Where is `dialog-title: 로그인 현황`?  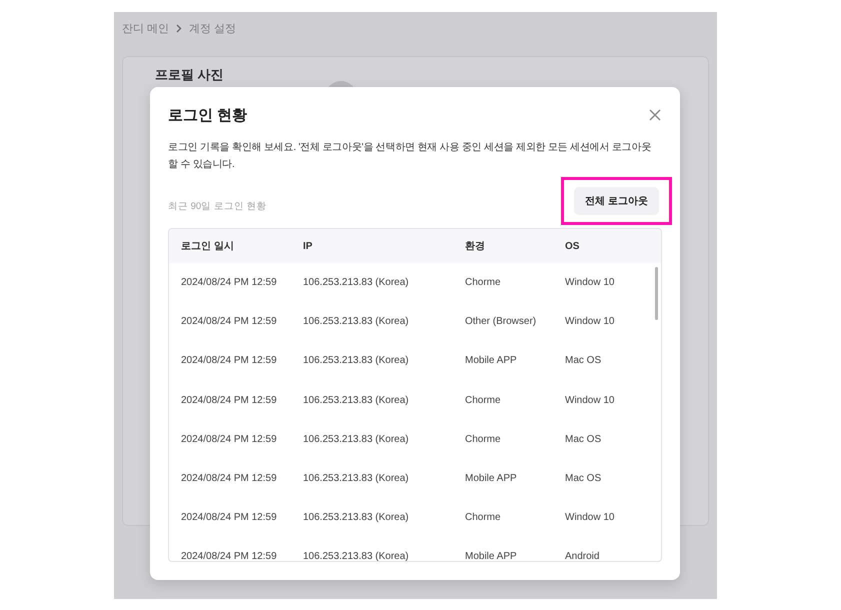
dialog-title: 로그인 현황 is located at coordinates (208, 115).